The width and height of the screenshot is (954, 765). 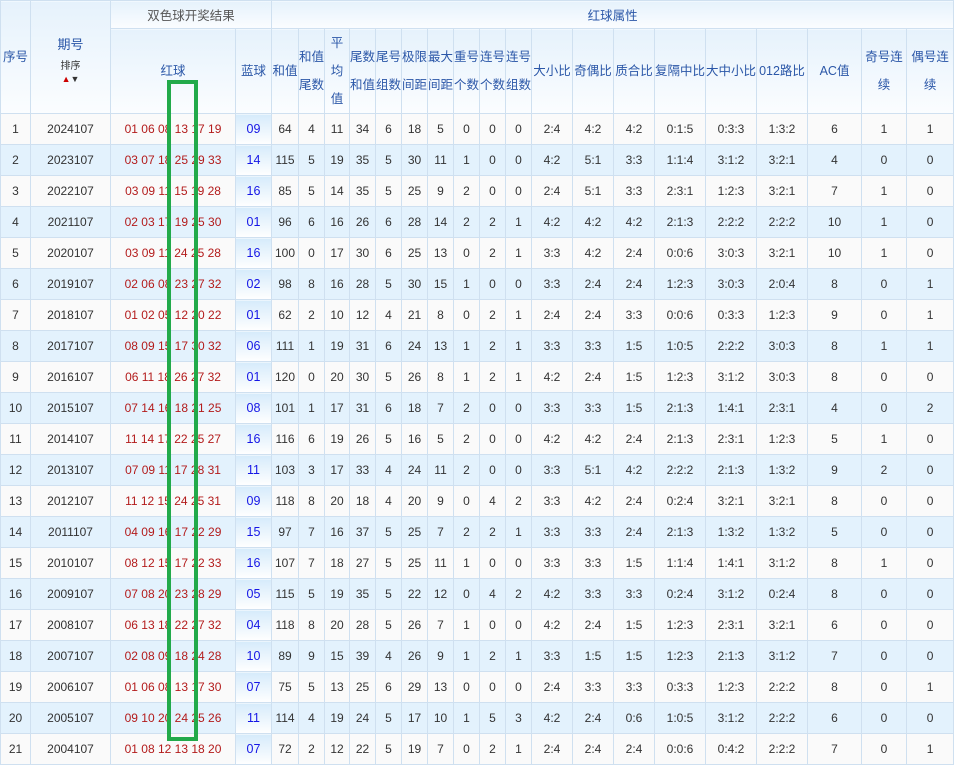 What do you see at coordinates (70, 57) in the screenshot?
I see `header-issue: 期号 排序 ▲▼` at bounding box center [70, 57].